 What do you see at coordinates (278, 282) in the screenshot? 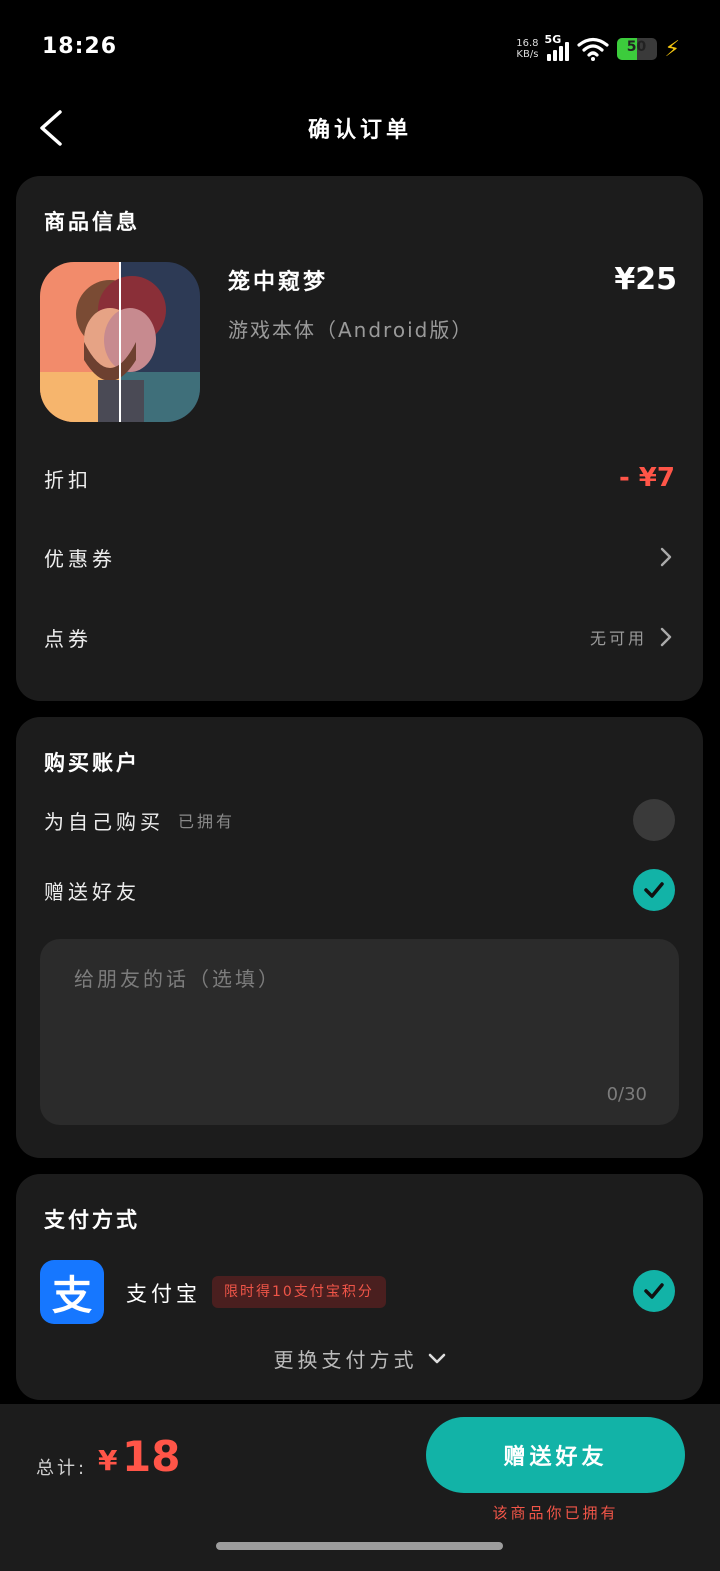
I see `product-name: 笼中窥梦` at bounding box center [278, 282].